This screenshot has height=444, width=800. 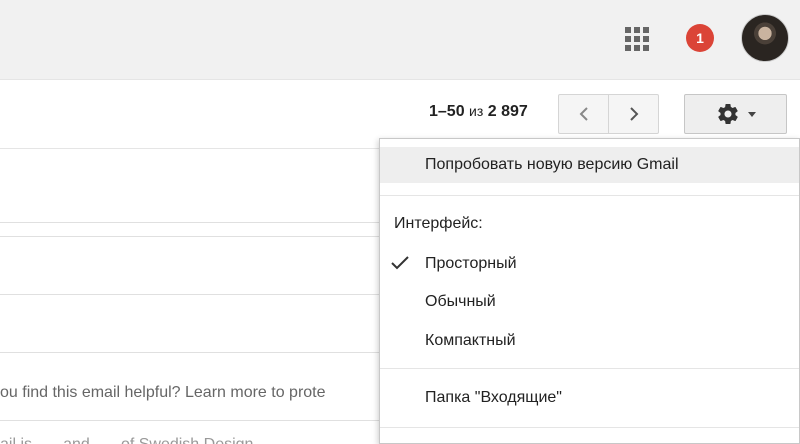 I want to click on chevron-left-icon, so click(x=583, y=114).